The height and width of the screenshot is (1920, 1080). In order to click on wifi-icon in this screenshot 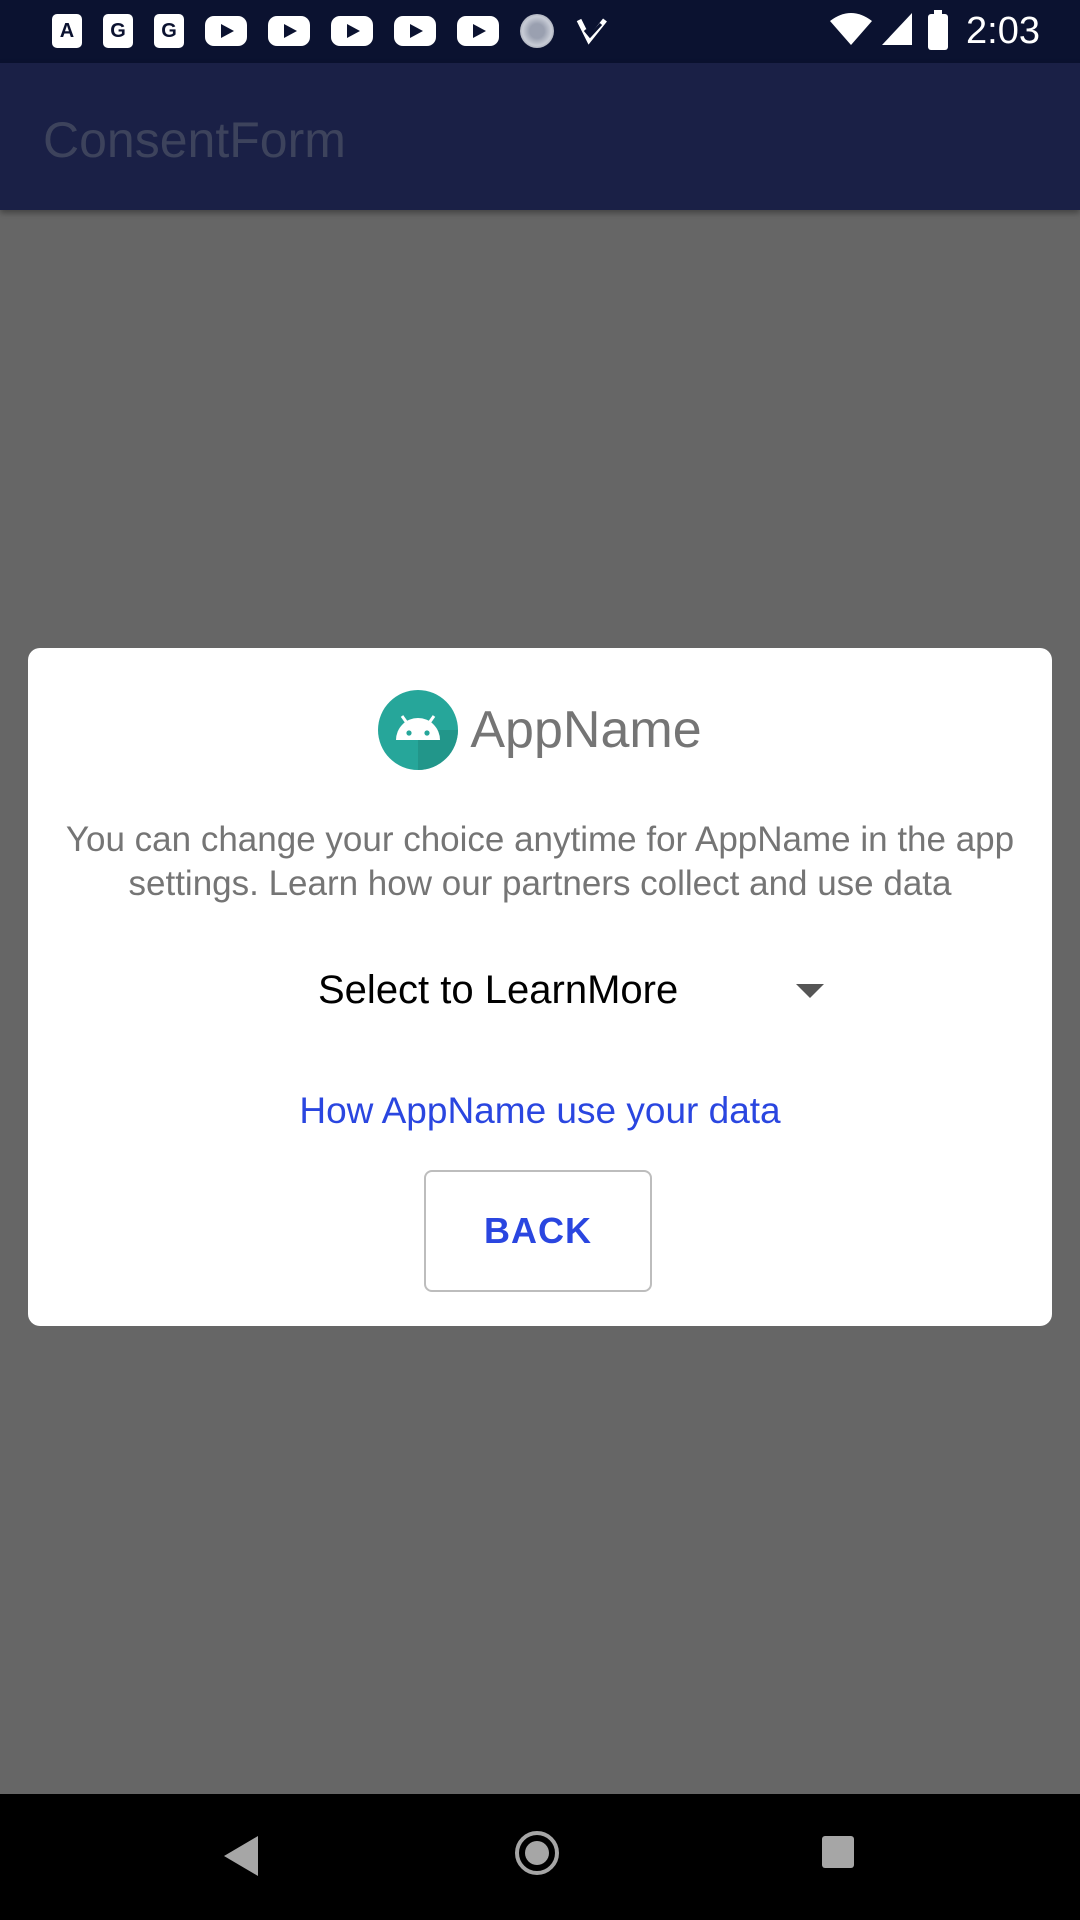, I will do `click(851, 31)`.